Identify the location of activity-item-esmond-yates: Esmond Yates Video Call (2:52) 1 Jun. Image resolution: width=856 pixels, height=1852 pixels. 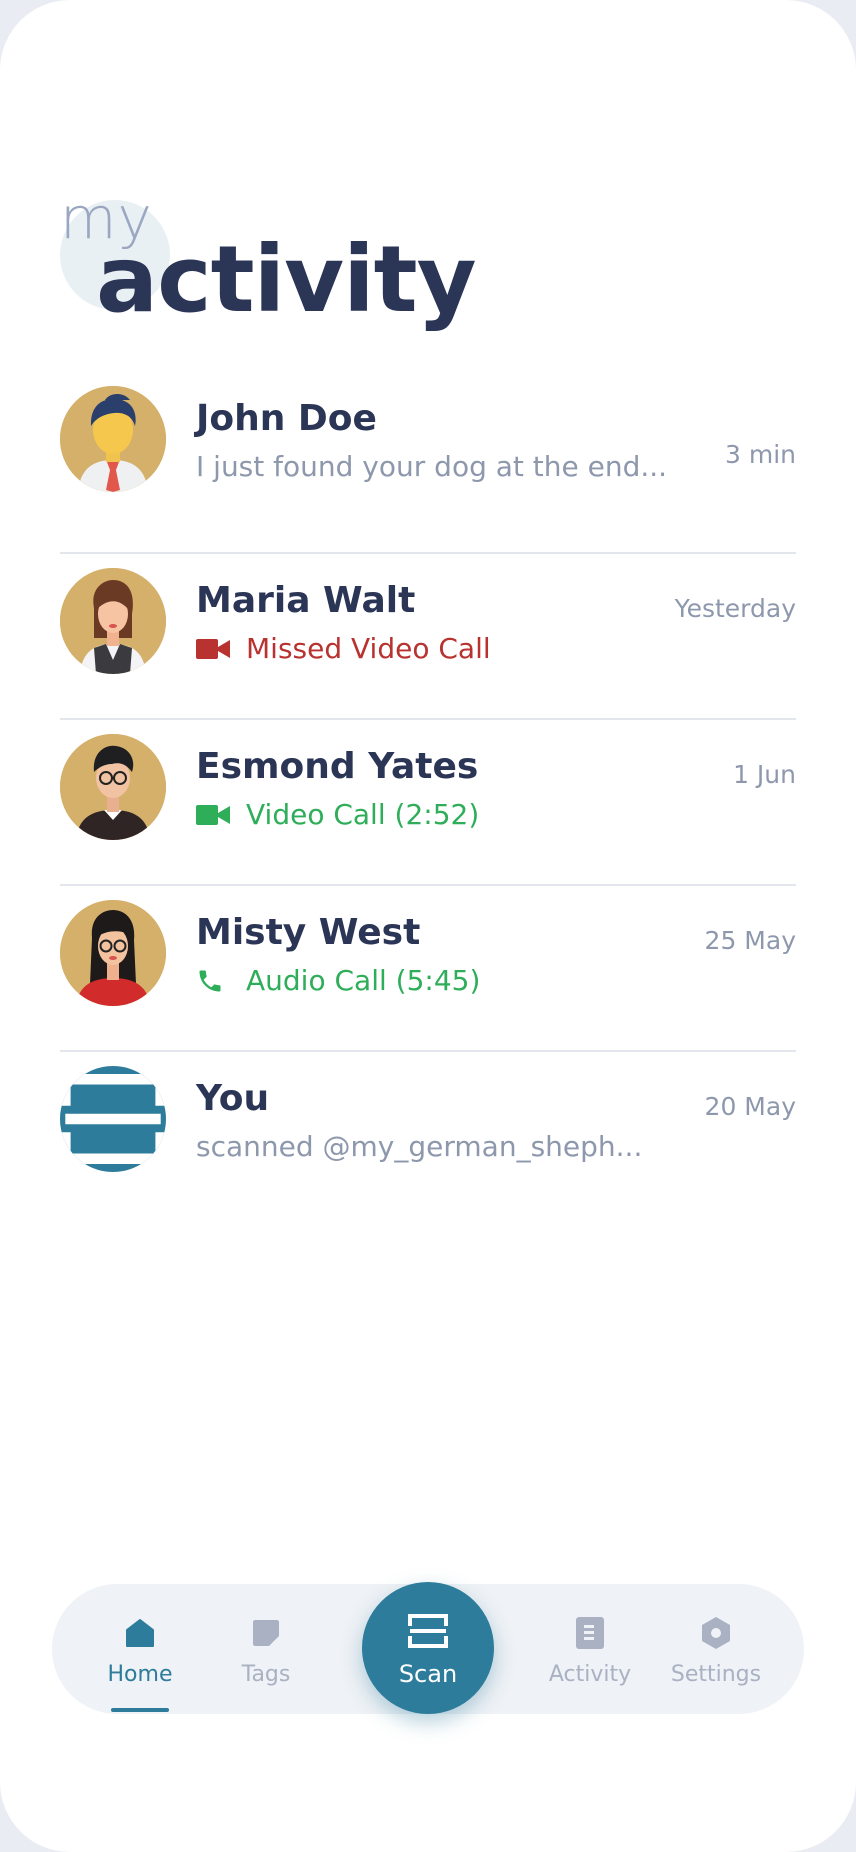
(428, 801).